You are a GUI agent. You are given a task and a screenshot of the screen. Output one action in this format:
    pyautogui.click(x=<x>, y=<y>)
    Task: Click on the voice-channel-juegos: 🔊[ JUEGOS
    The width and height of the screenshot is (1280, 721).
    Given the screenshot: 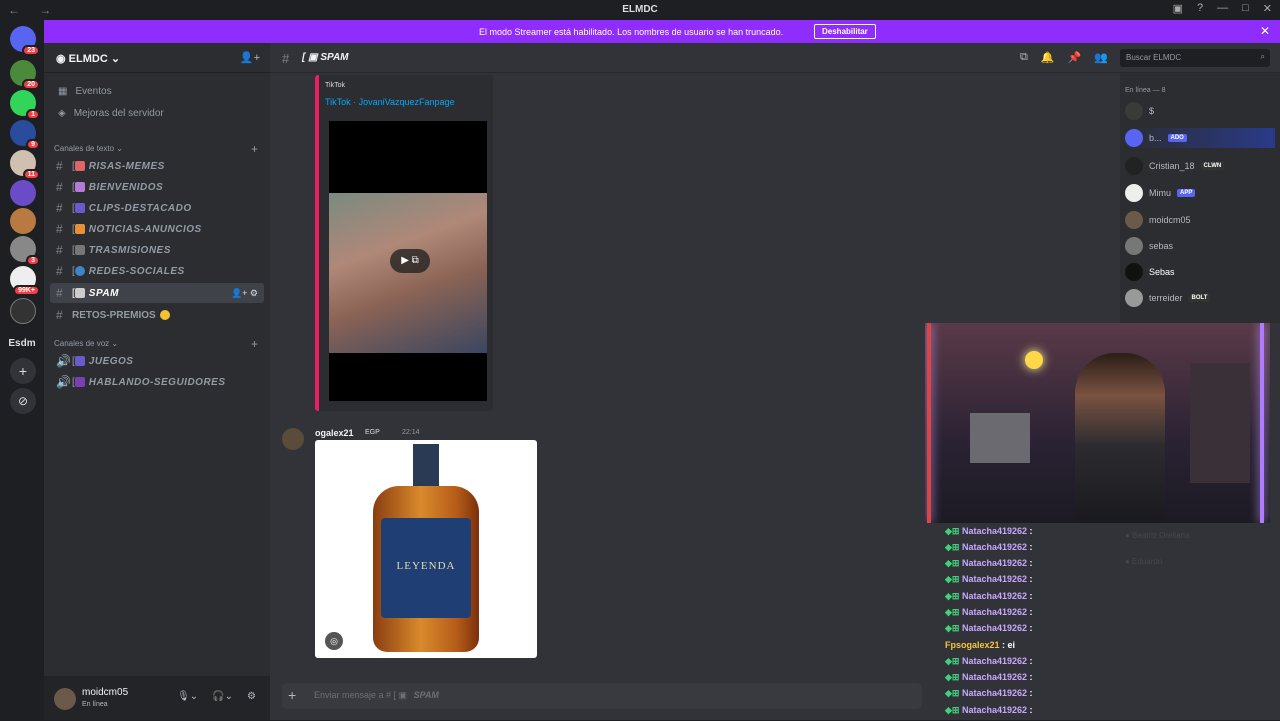 What is the action you would take?
    pyautogui.click(x=157, y=361)
    